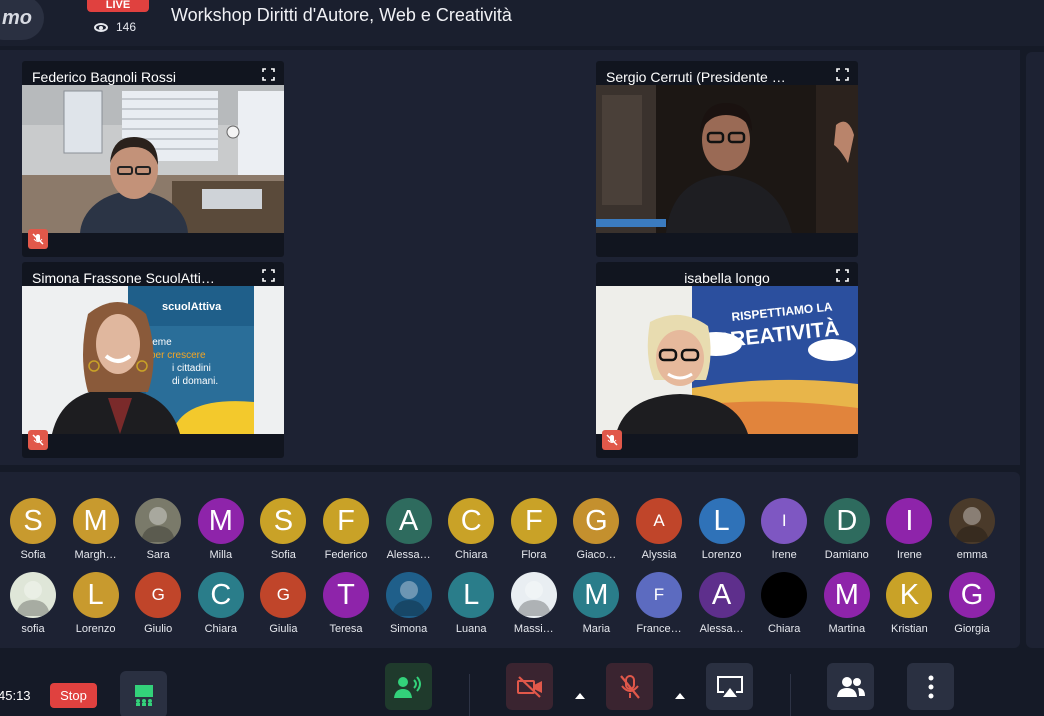  I want to click on participant-item: M Milla, so click(221, 533).